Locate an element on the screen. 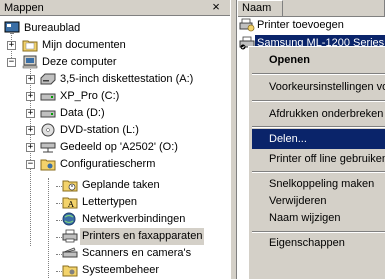 The width and height of the screenshot is (385, 279). dvd-drive-icon is located at coordinates (48, 130).